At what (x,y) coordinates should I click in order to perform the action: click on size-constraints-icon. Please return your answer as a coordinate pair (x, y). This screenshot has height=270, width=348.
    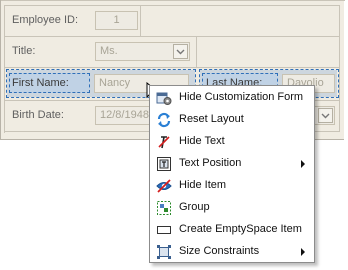
    Looking at the image, I should click on (164, 252).